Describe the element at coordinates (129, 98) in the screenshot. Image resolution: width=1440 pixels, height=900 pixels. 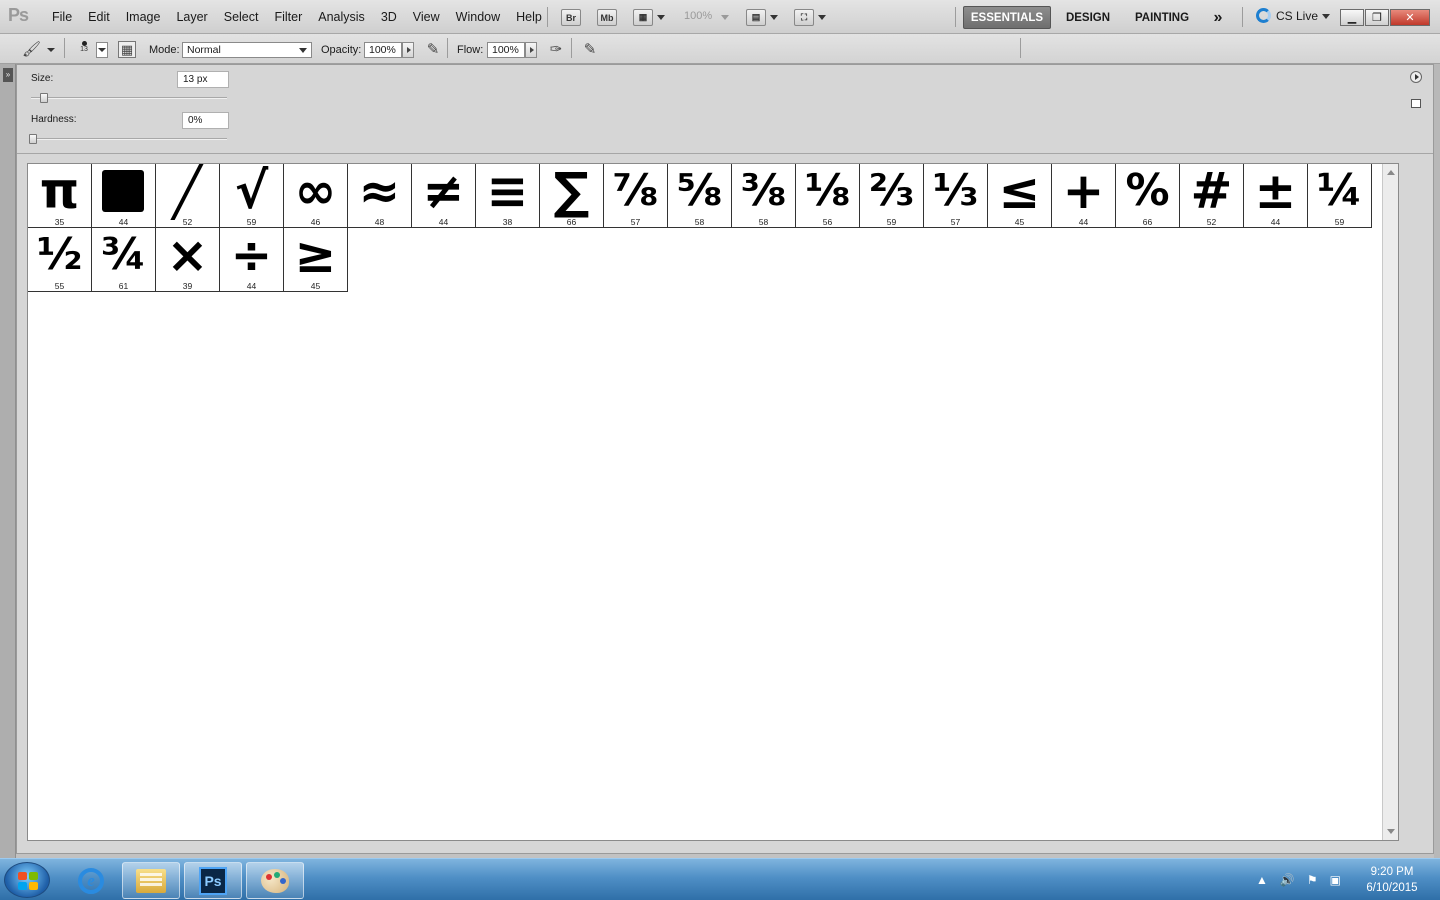
I see `size-slider` at that location.